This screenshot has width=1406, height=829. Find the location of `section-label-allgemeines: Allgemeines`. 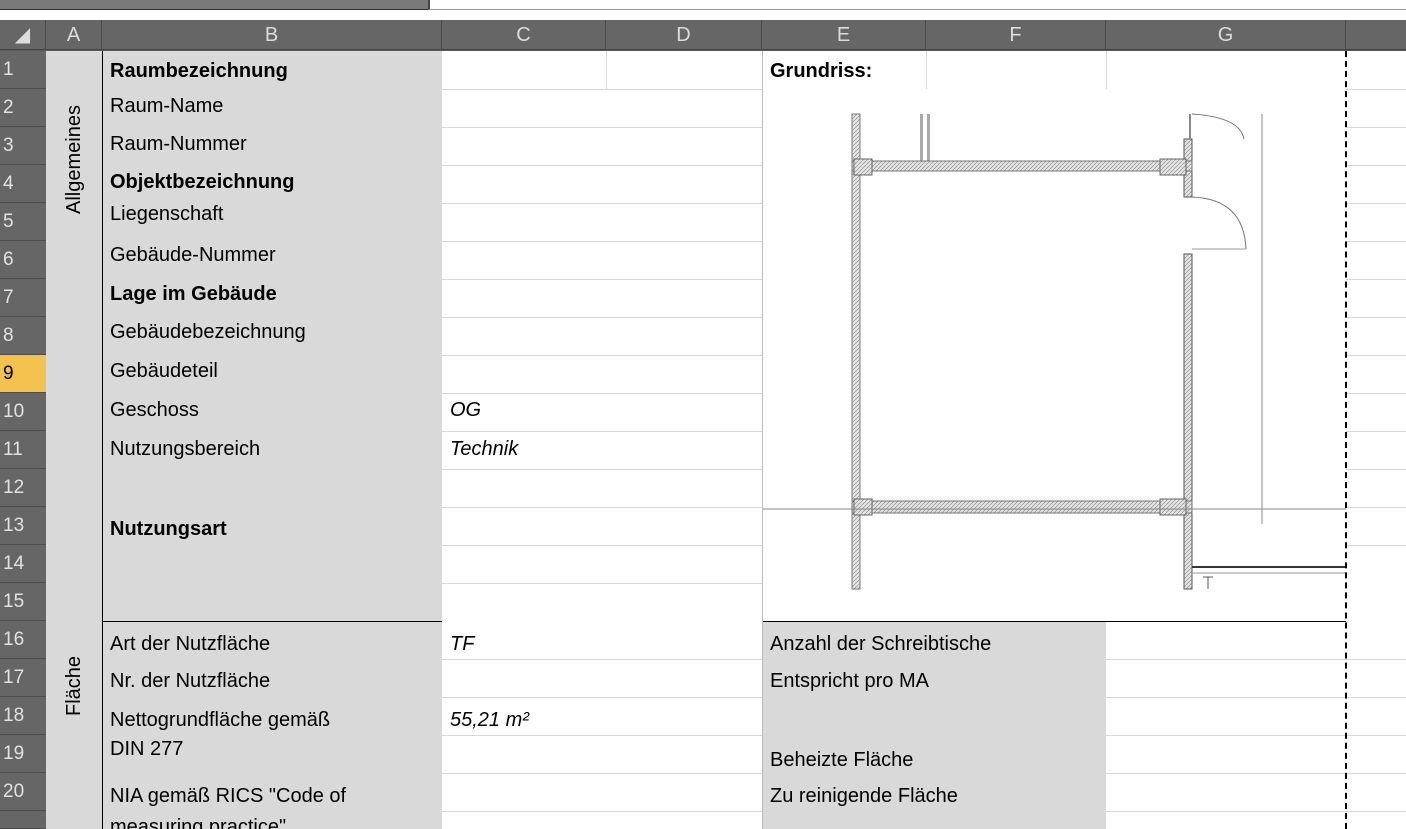

section-label-allgemeines: Allgemeines is located at coordinates (73, 159).